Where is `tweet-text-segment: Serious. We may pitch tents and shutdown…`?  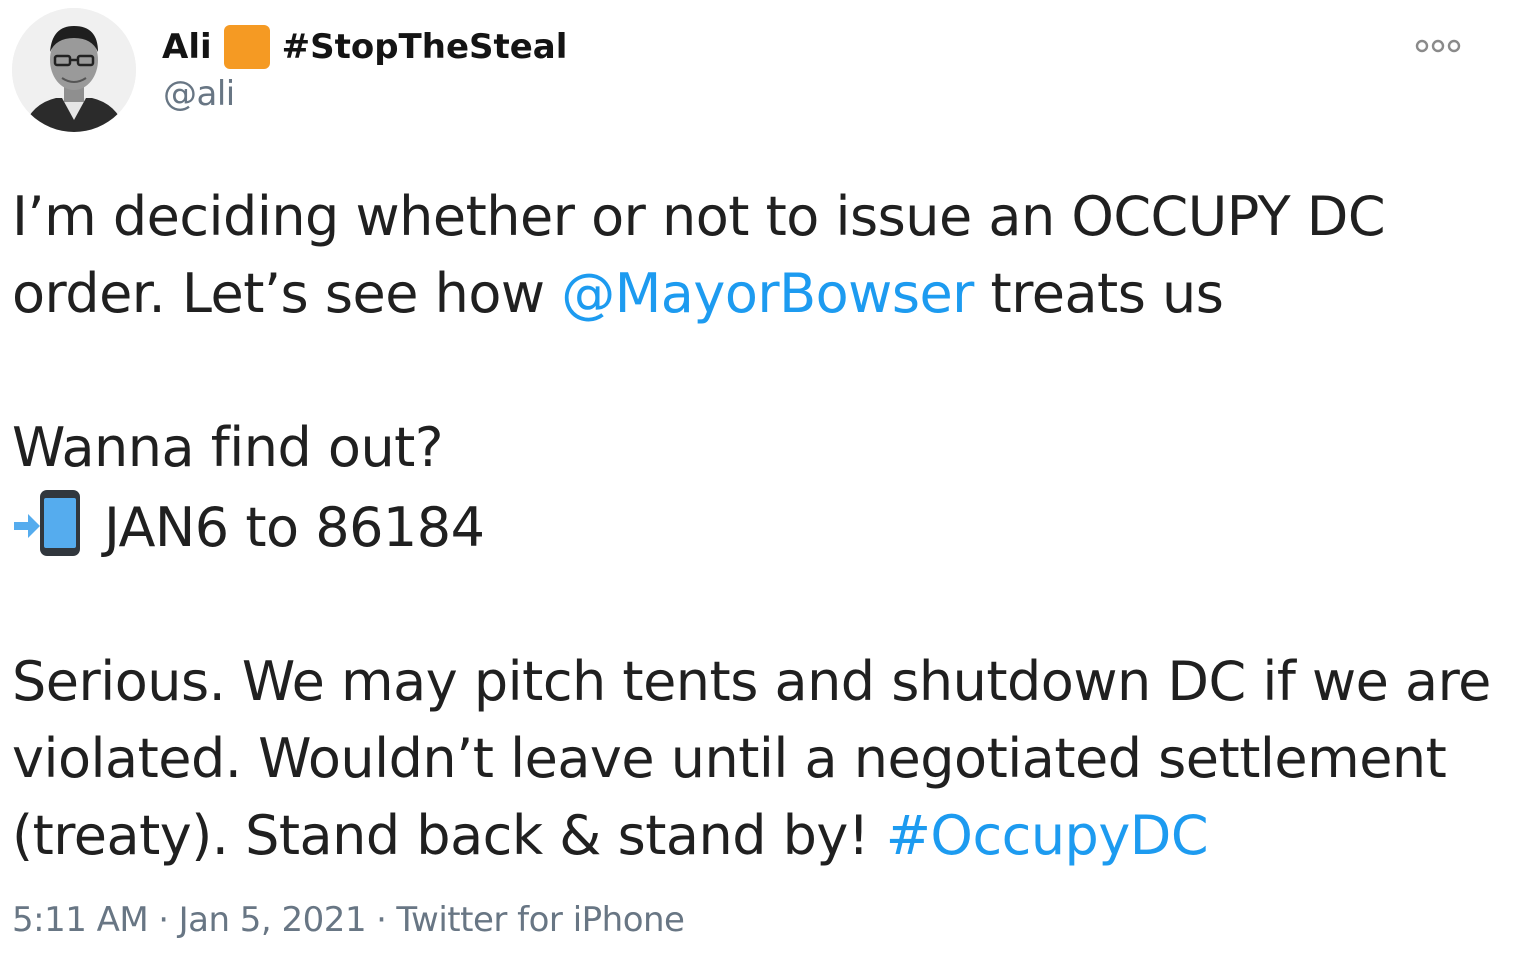 tweet-text-segment: Serious. We may pitch tents and shutdown… is located at coordinates (751, 681).